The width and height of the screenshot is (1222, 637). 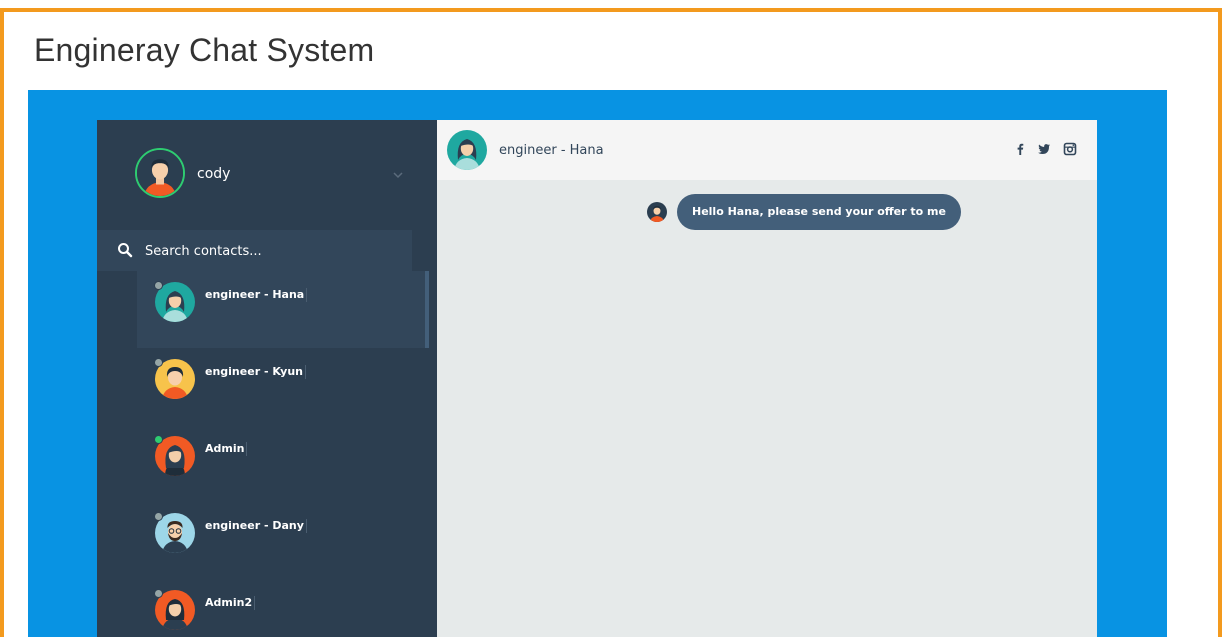 I want to click on facebook-icon, so click(x=1020, y=149).